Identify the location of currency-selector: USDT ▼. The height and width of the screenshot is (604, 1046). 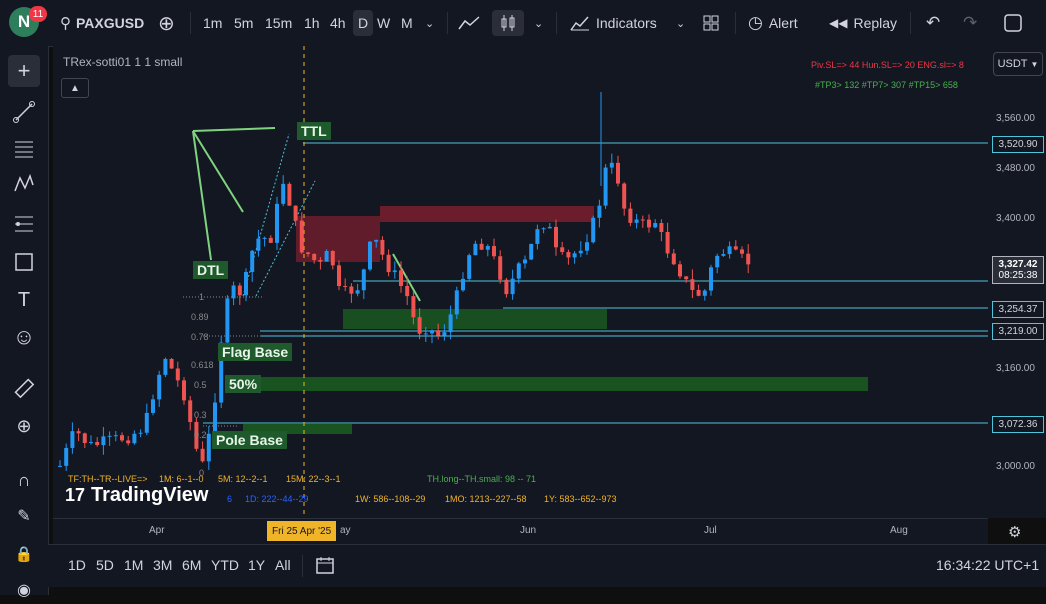
(1018, 64).